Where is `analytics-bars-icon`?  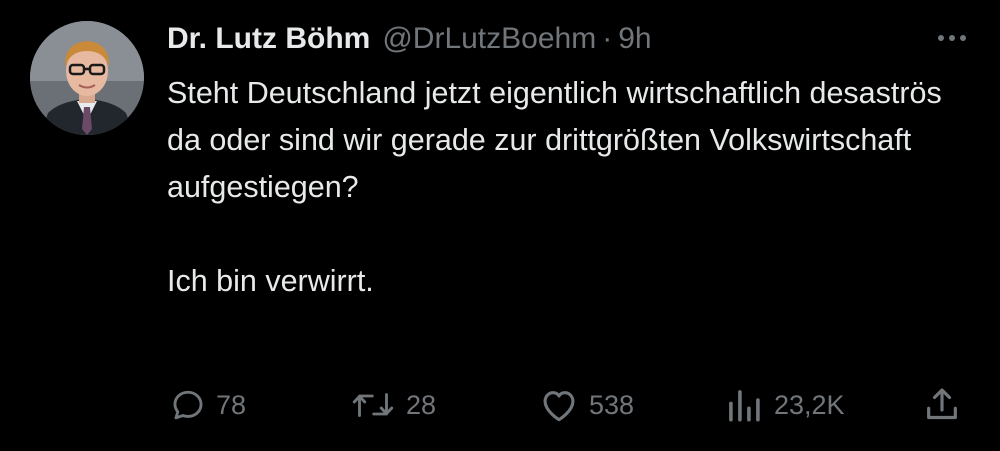
analytics-bars-icon is located at coordinates (744, 406).